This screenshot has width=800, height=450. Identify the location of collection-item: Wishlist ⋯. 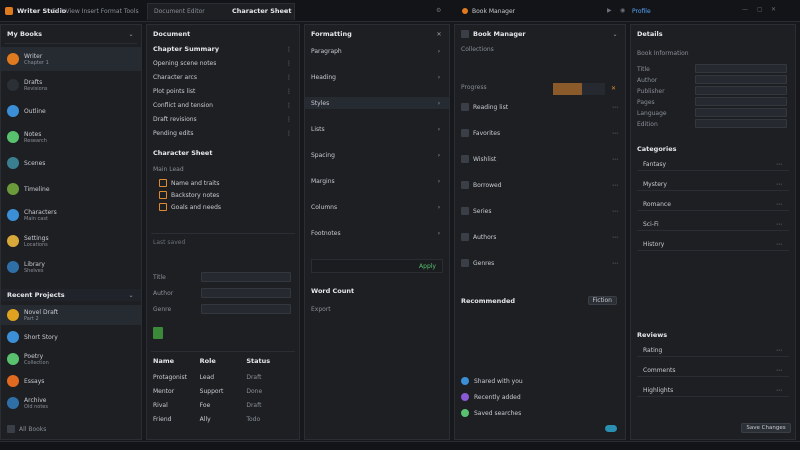
(540, 159).